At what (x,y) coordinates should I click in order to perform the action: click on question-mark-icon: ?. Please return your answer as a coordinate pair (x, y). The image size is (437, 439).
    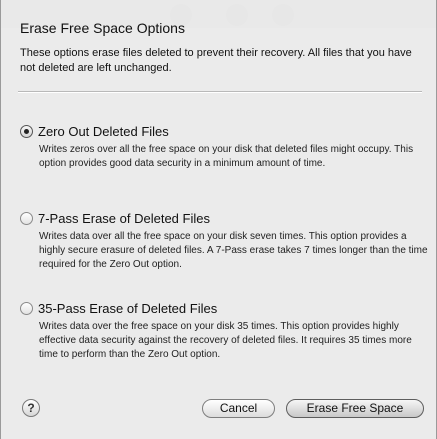
    Looking at the image, I should click on (31, 408).